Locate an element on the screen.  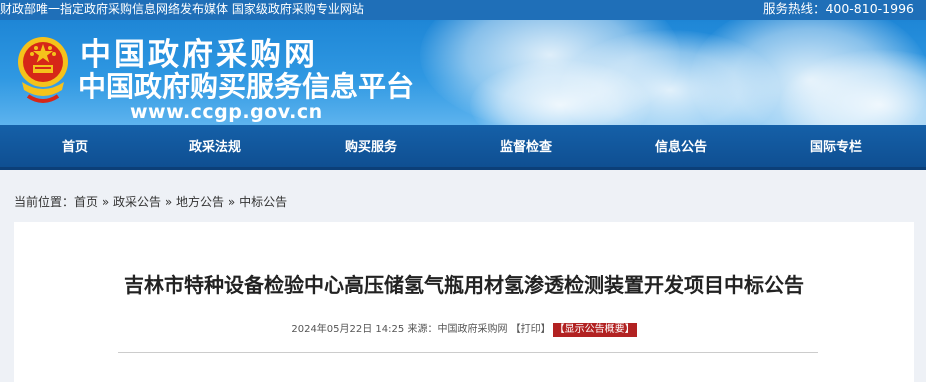
top-bar-tagline: 财政部唯一指定政府采购信息网络发布媒体 国家级政府采购专业网站 is located at coordinates (182, 9).